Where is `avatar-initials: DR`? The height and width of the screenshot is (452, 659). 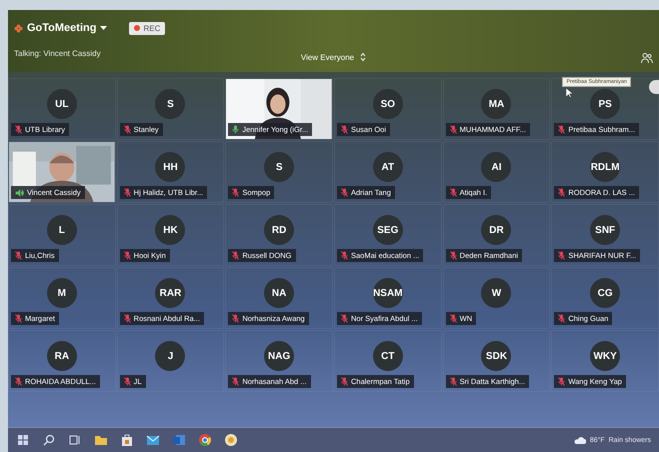 avatar-initials: DR is located at coordinates (496, 230).